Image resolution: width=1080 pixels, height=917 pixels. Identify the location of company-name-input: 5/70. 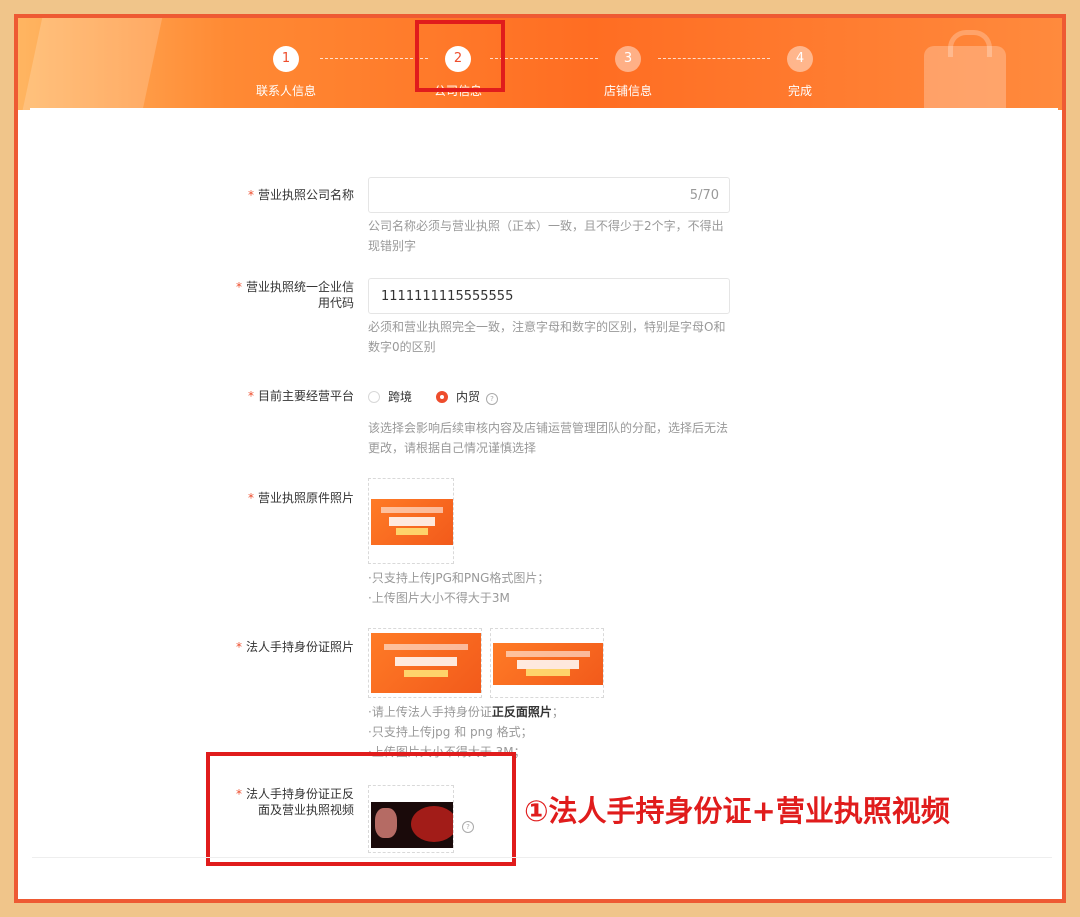
(549, 195).